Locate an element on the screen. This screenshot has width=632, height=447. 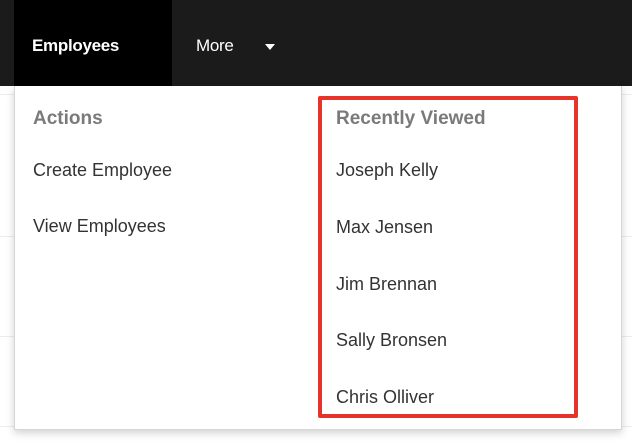
actions-heading: Actions is located at coordinates (68, 118).